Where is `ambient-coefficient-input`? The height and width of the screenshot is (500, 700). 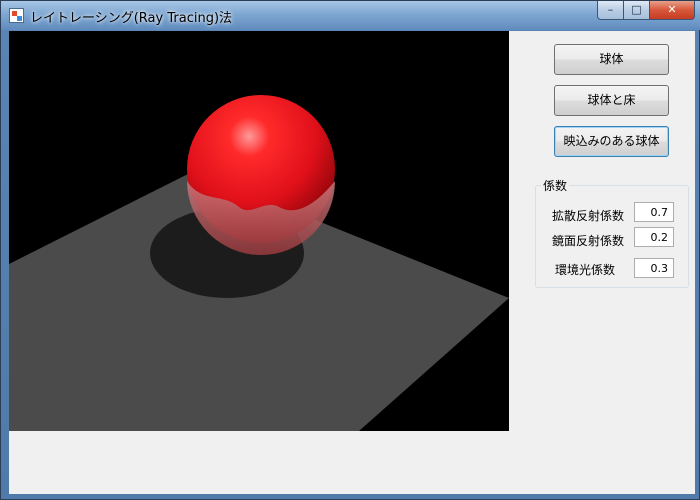 ambient-coefficient-input is located at coordinates (654, 268).